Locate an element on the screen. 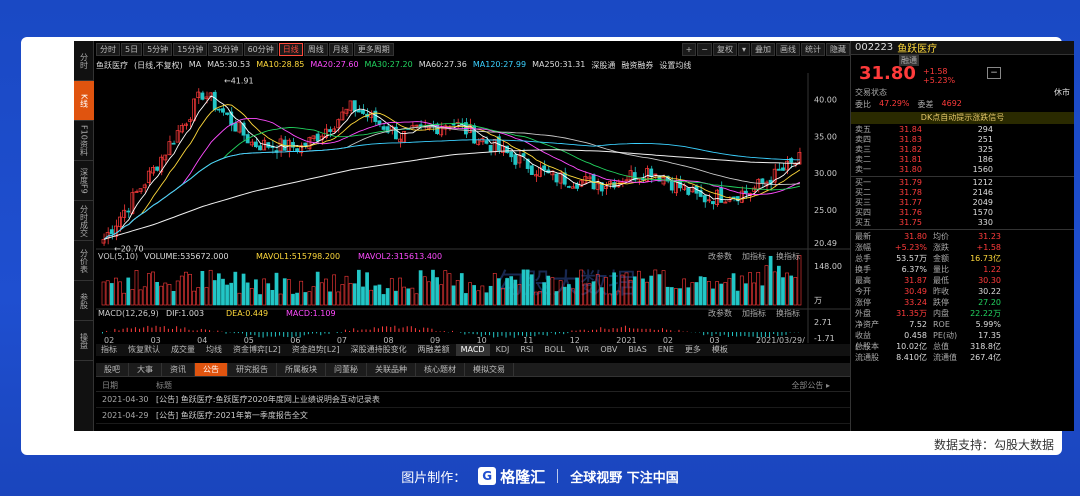  toolbar-right-1: − is located at coordinates (704, 49).